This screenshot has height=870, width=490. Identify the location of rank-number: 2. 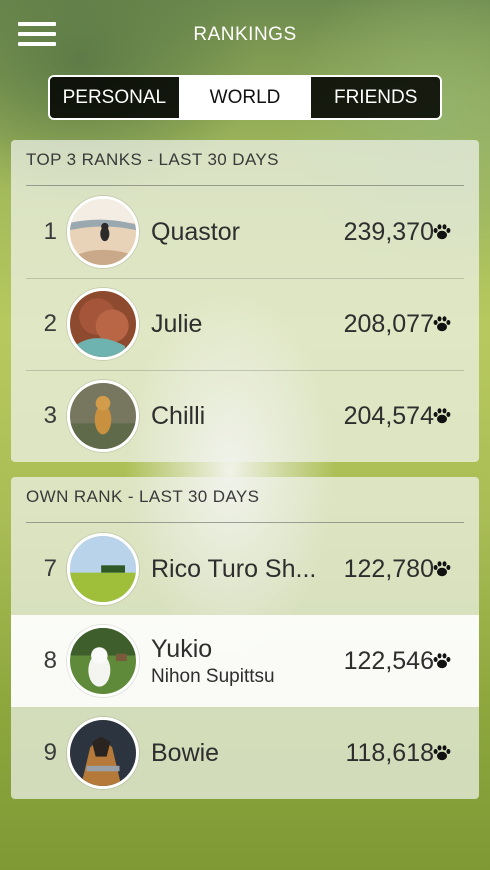
(50, 323).